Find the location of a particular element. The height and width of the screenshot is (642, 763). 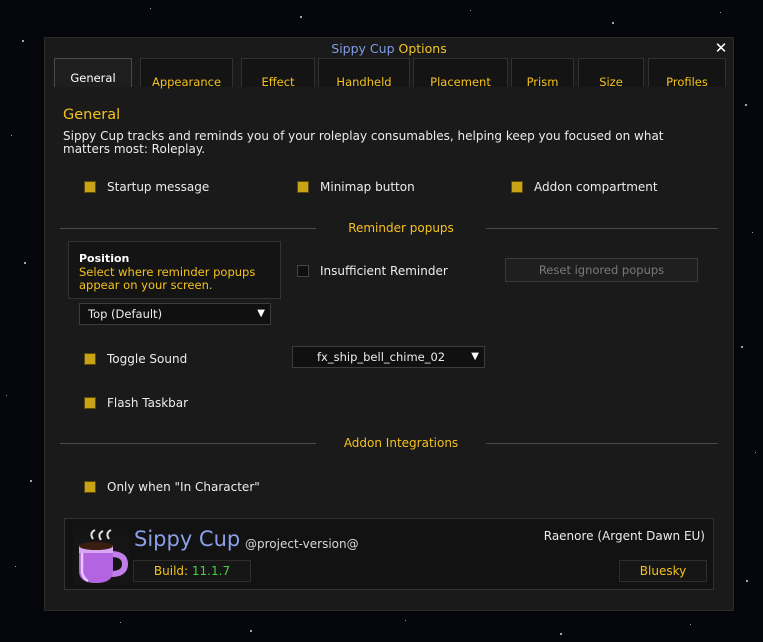

mug-icon is located at coordinates (101, 557).